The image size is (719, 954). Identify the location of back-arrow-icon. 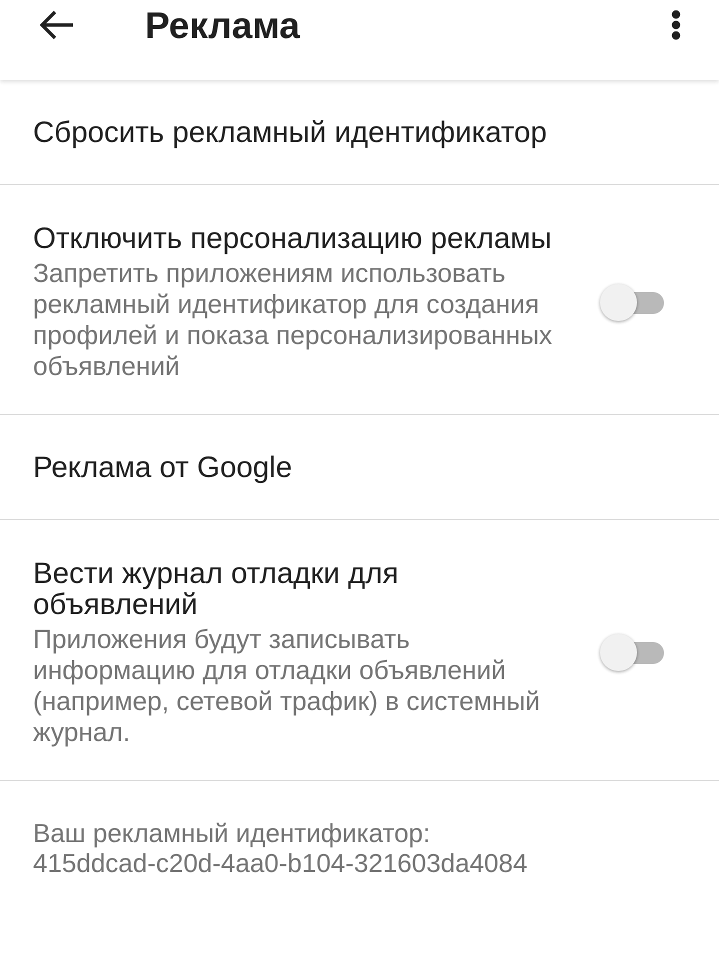
(57, 25).